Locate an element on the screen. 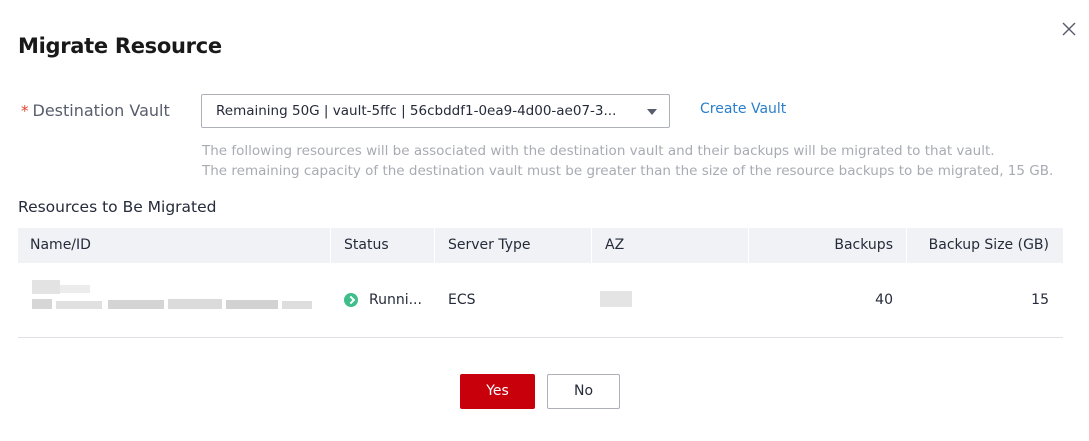 The image size is (1089, 441). resource-backups: 40 is located at coordinates (884, 300).